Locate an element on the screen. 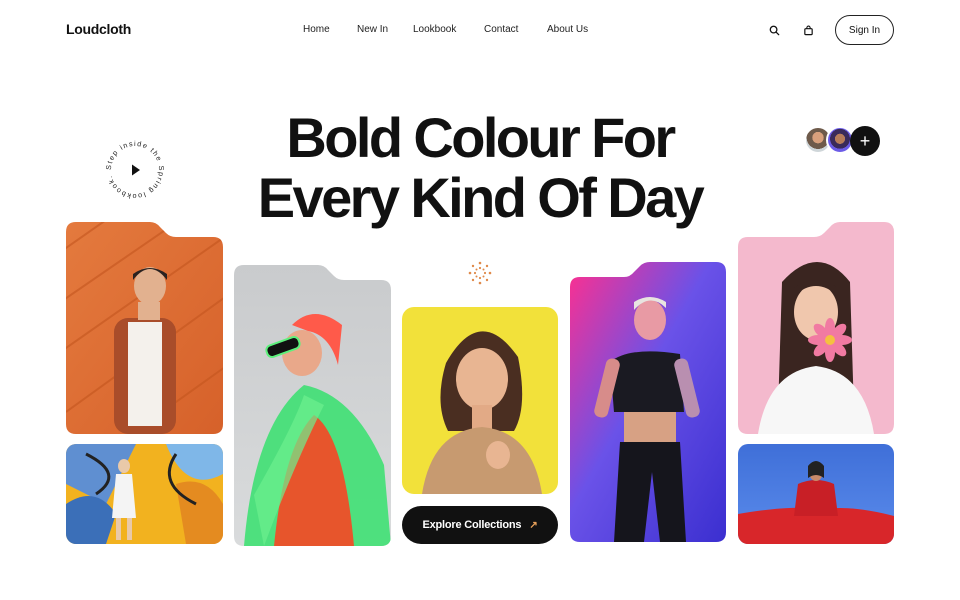 The width and height of the screenshot is (960, 600). play-icon is located at coordinates (136, 170).